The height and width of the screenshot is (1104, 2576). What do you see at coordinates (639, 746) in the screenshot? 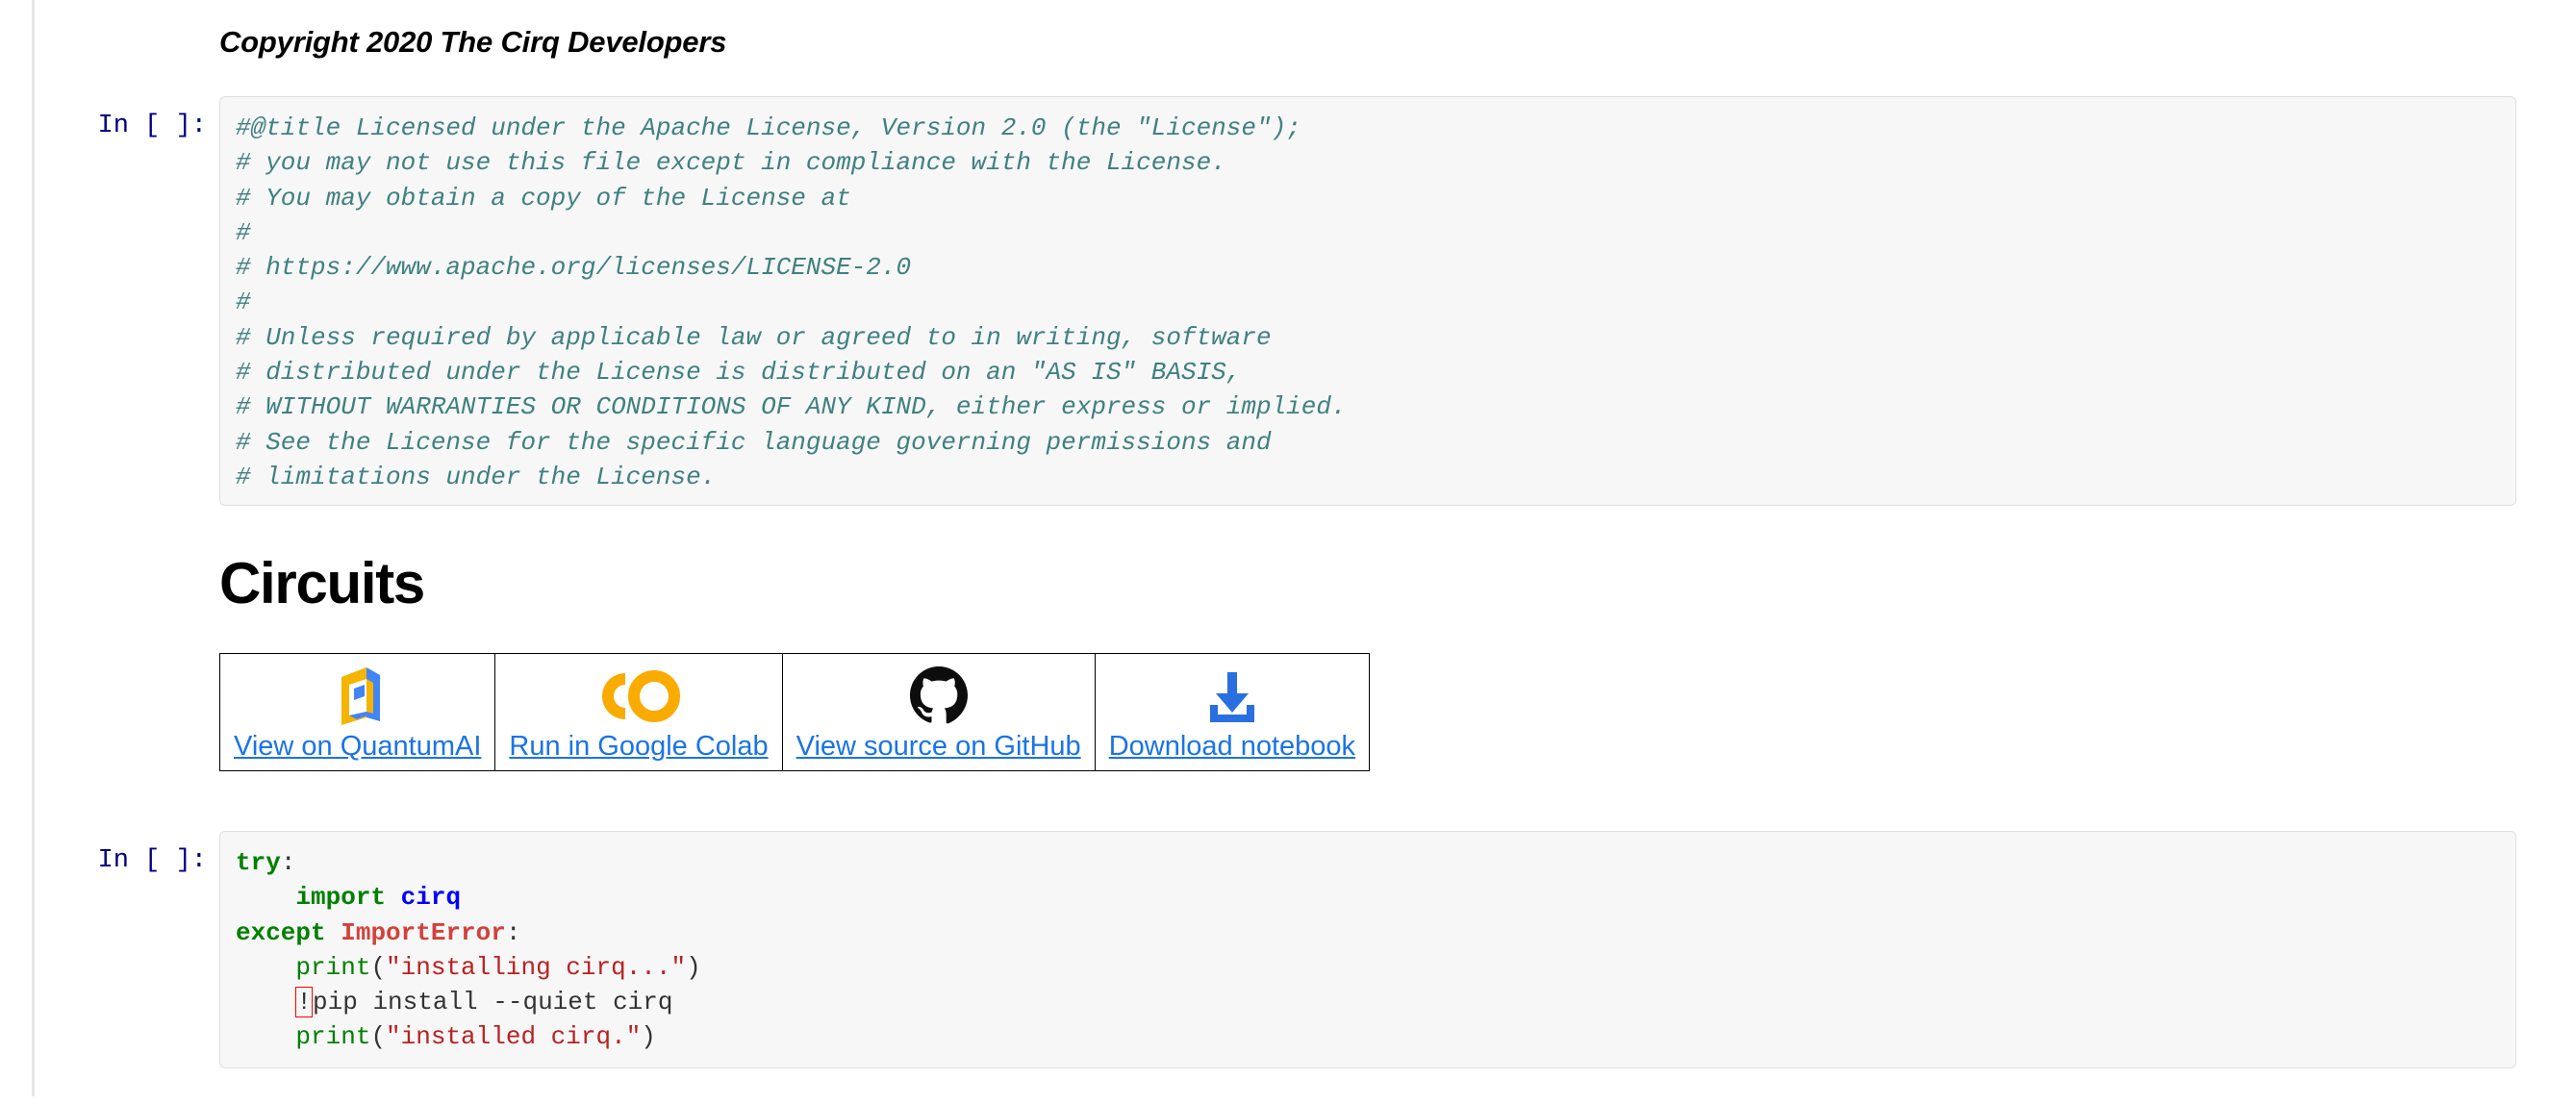
I see `button-label: Run in Google Colab` at bounding box center [639, 746].